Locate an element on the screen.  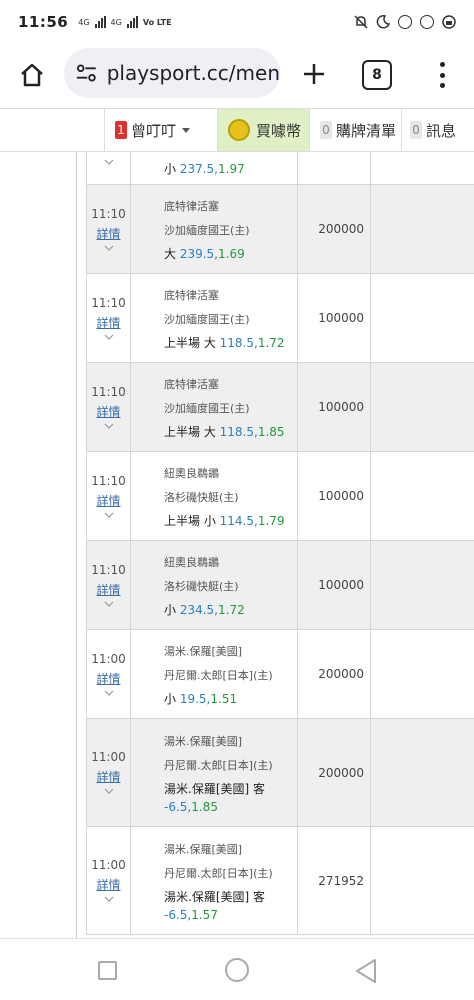
user-badge: 1 is located at coordinates (121, 130).